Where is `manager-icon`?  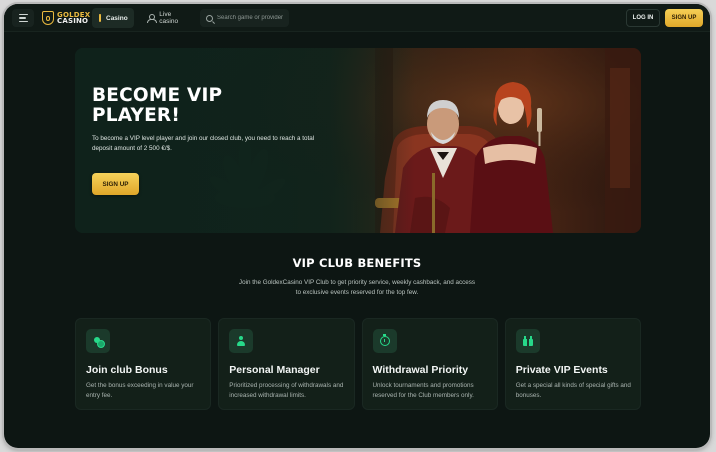
manager-icon is located at coordinates (241, 341).